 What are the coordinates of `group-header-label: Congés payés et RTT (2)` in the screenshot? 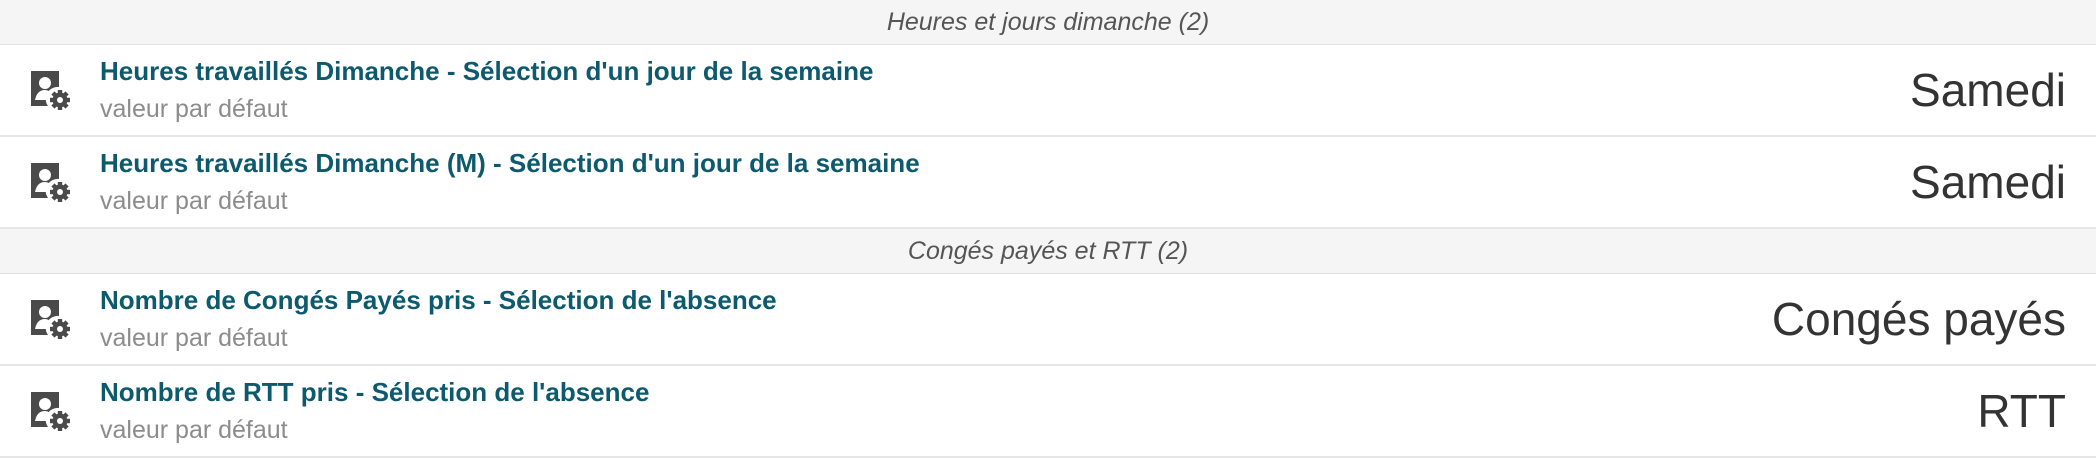 It's located at (1048, 250).